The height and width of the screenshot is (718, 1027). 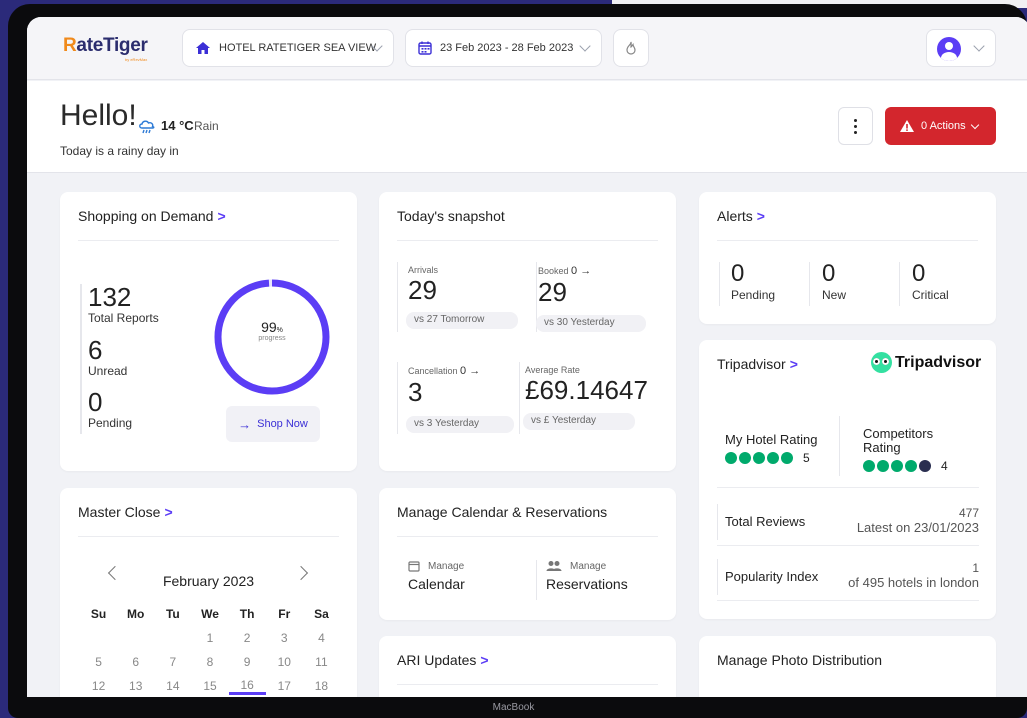 What do you see at coordinates (321, 638) in the screenshot?
I see `calendar-day: 4` at bounding box center [321, 638].